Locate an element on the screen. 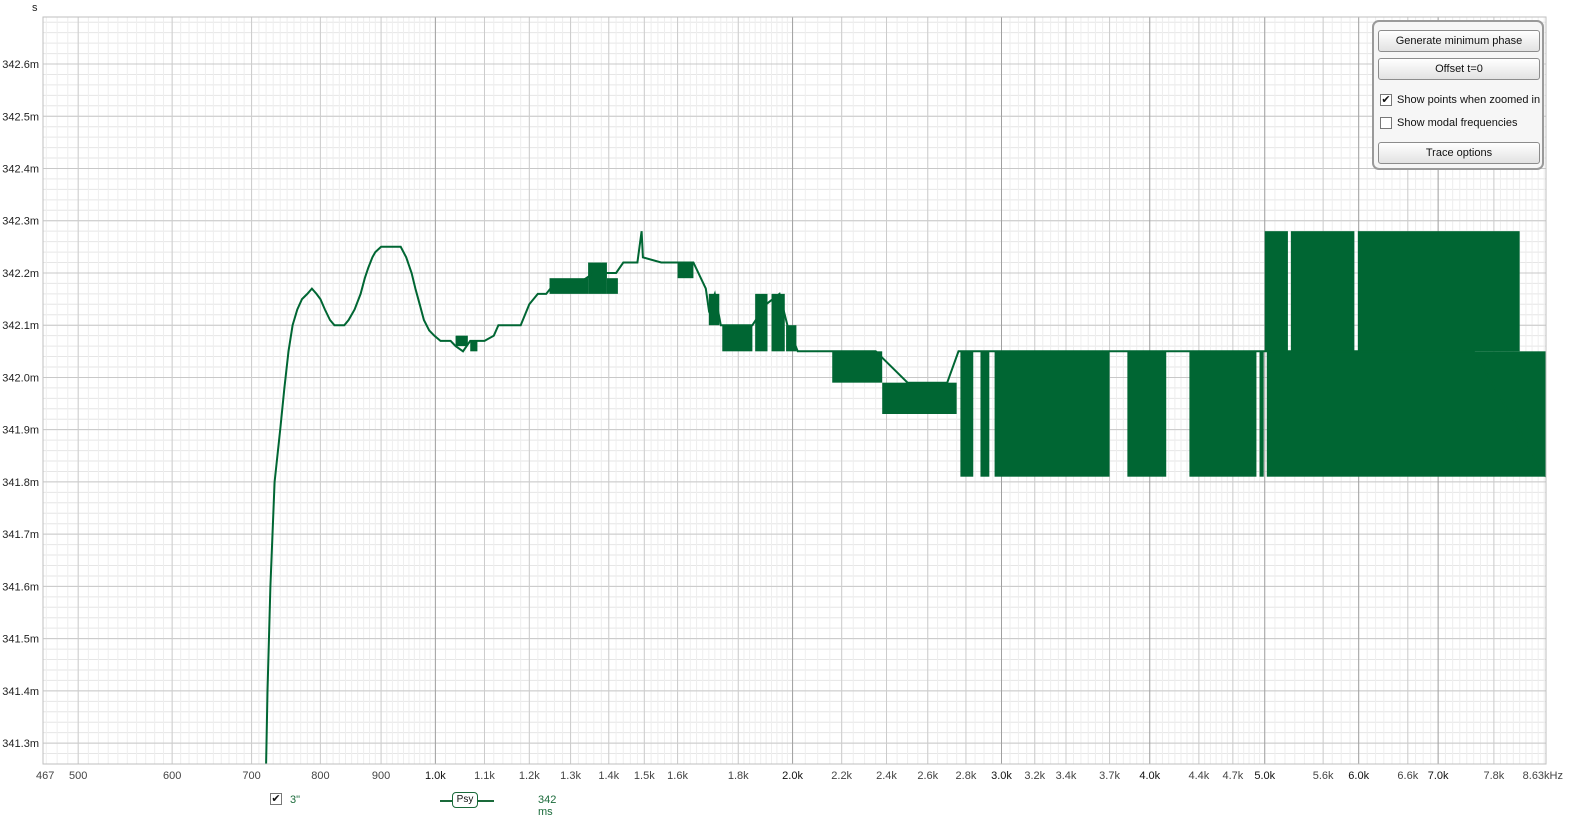 This screenshot has width=1592, height=826. x-tick-label: 500 is located at coordinates (78, 776).